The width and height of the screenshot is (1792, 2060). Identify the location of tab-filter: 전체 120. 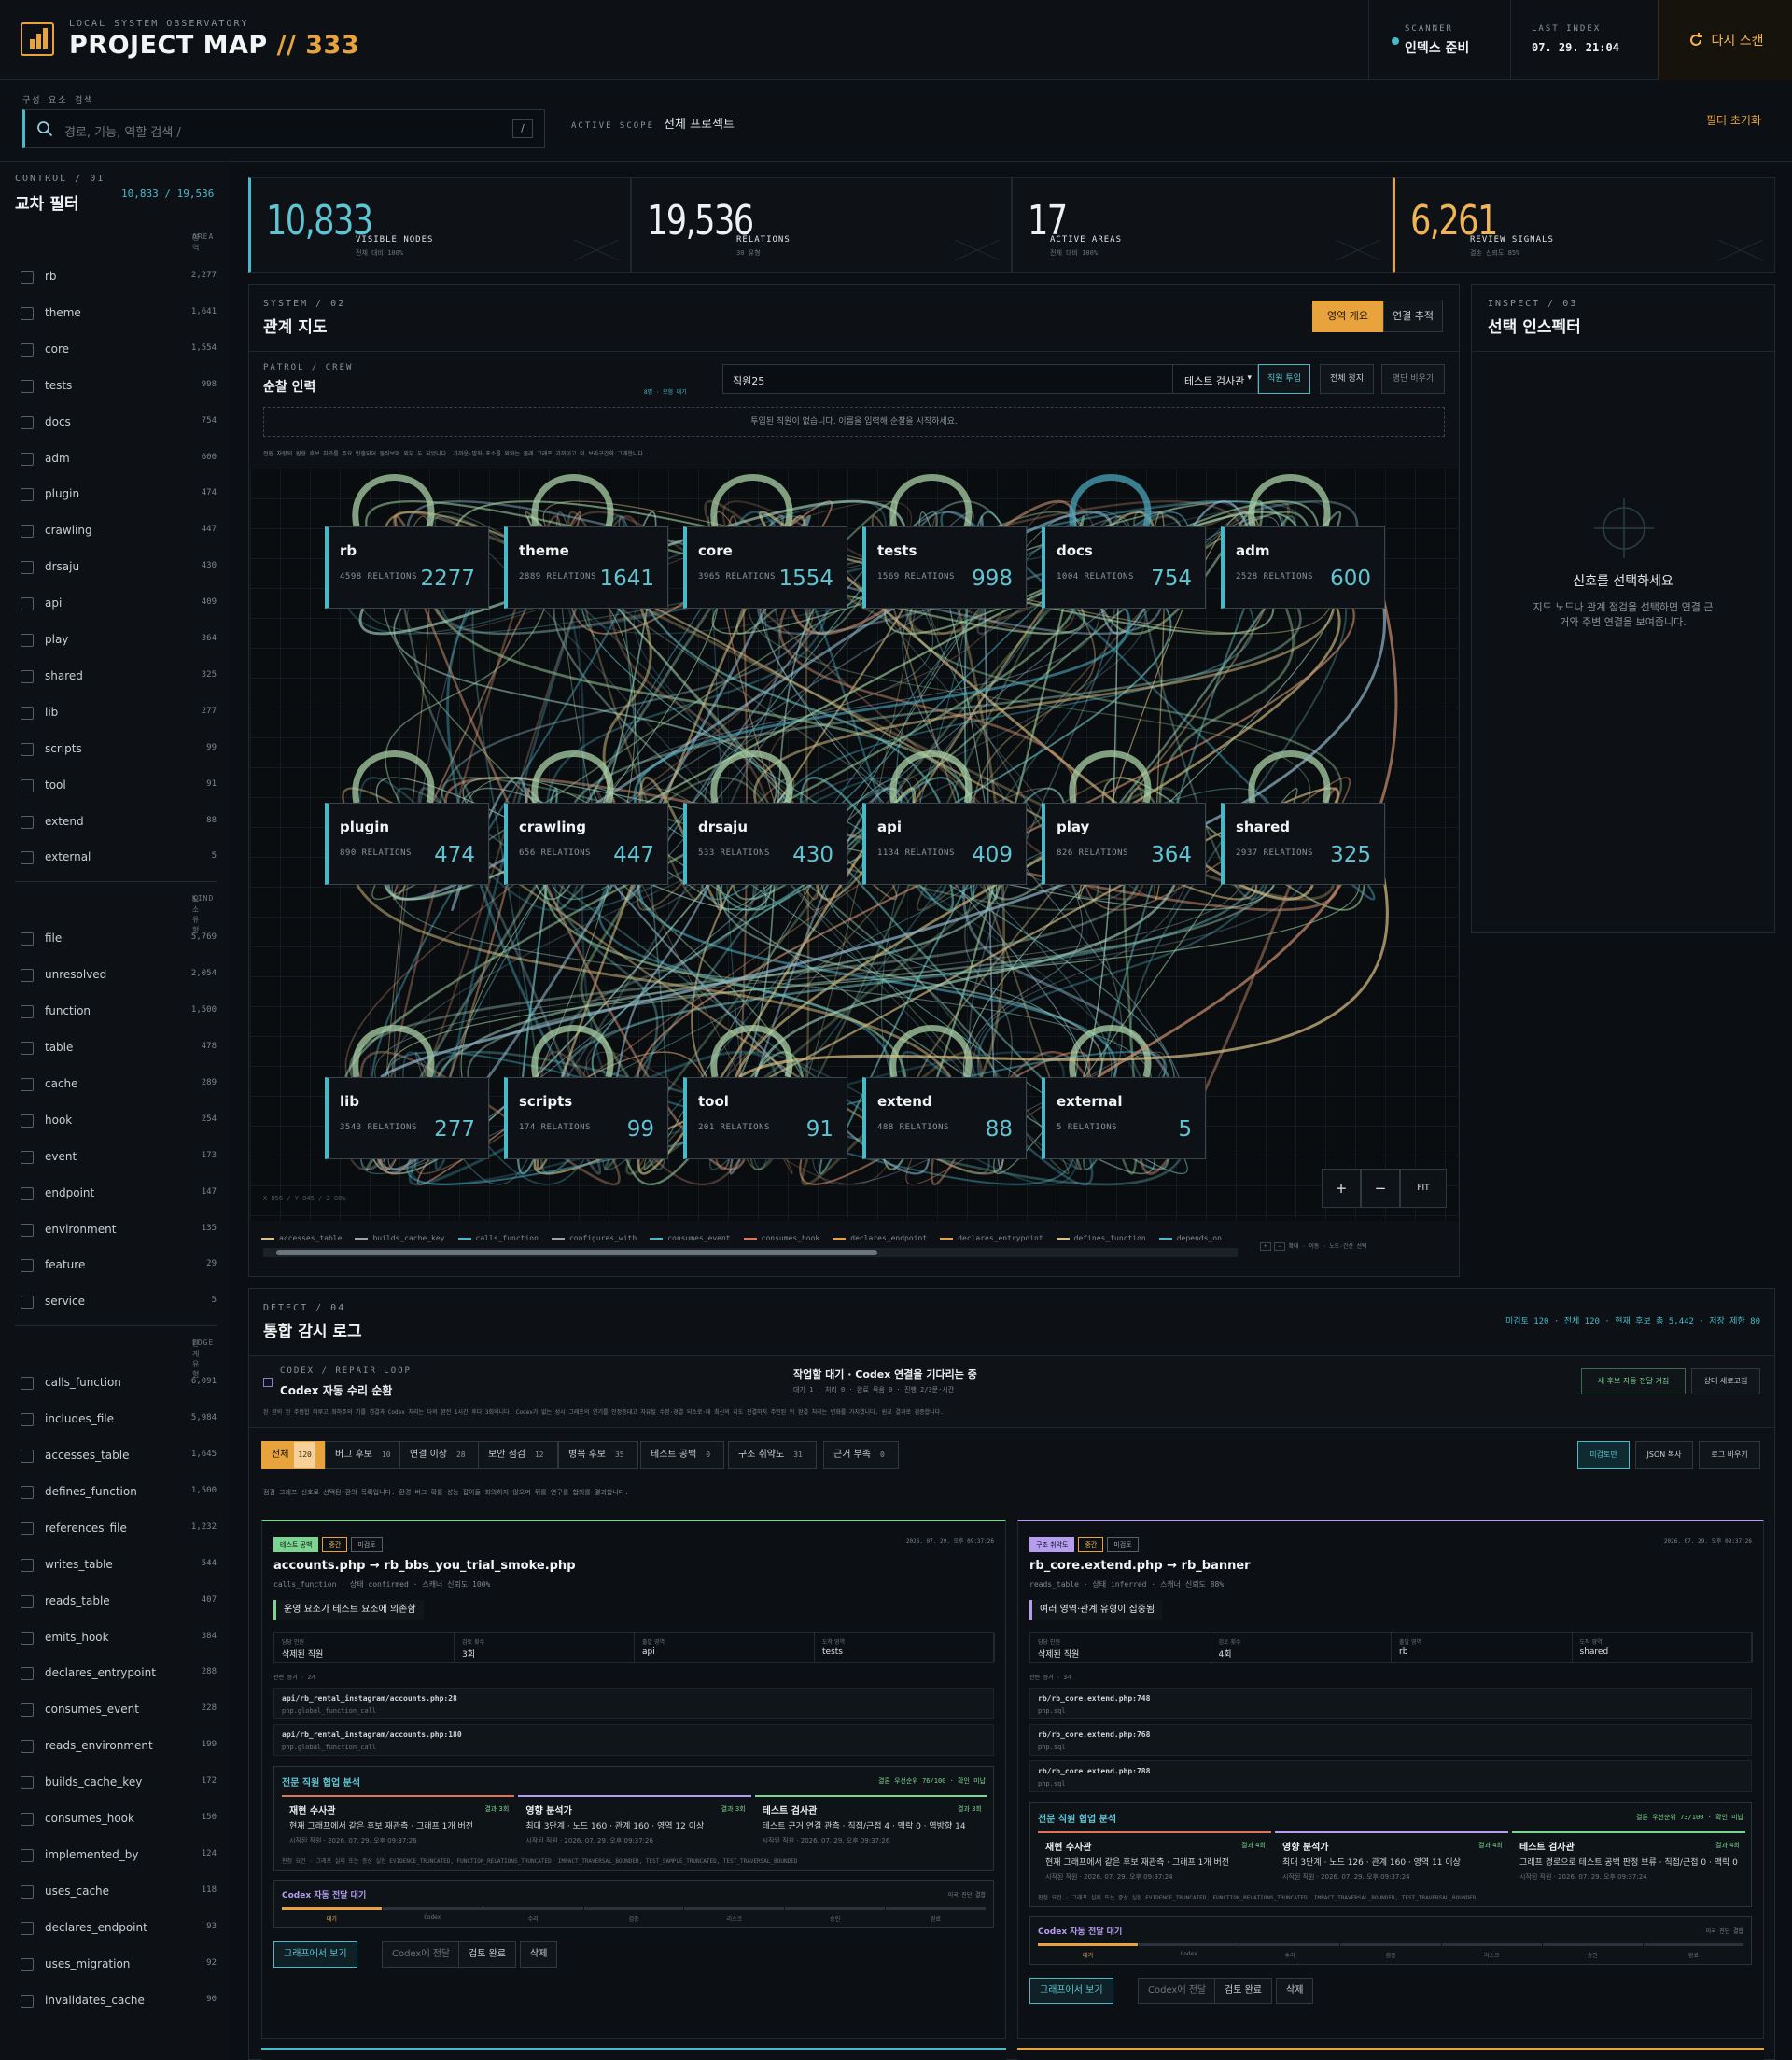
(293, 1455).